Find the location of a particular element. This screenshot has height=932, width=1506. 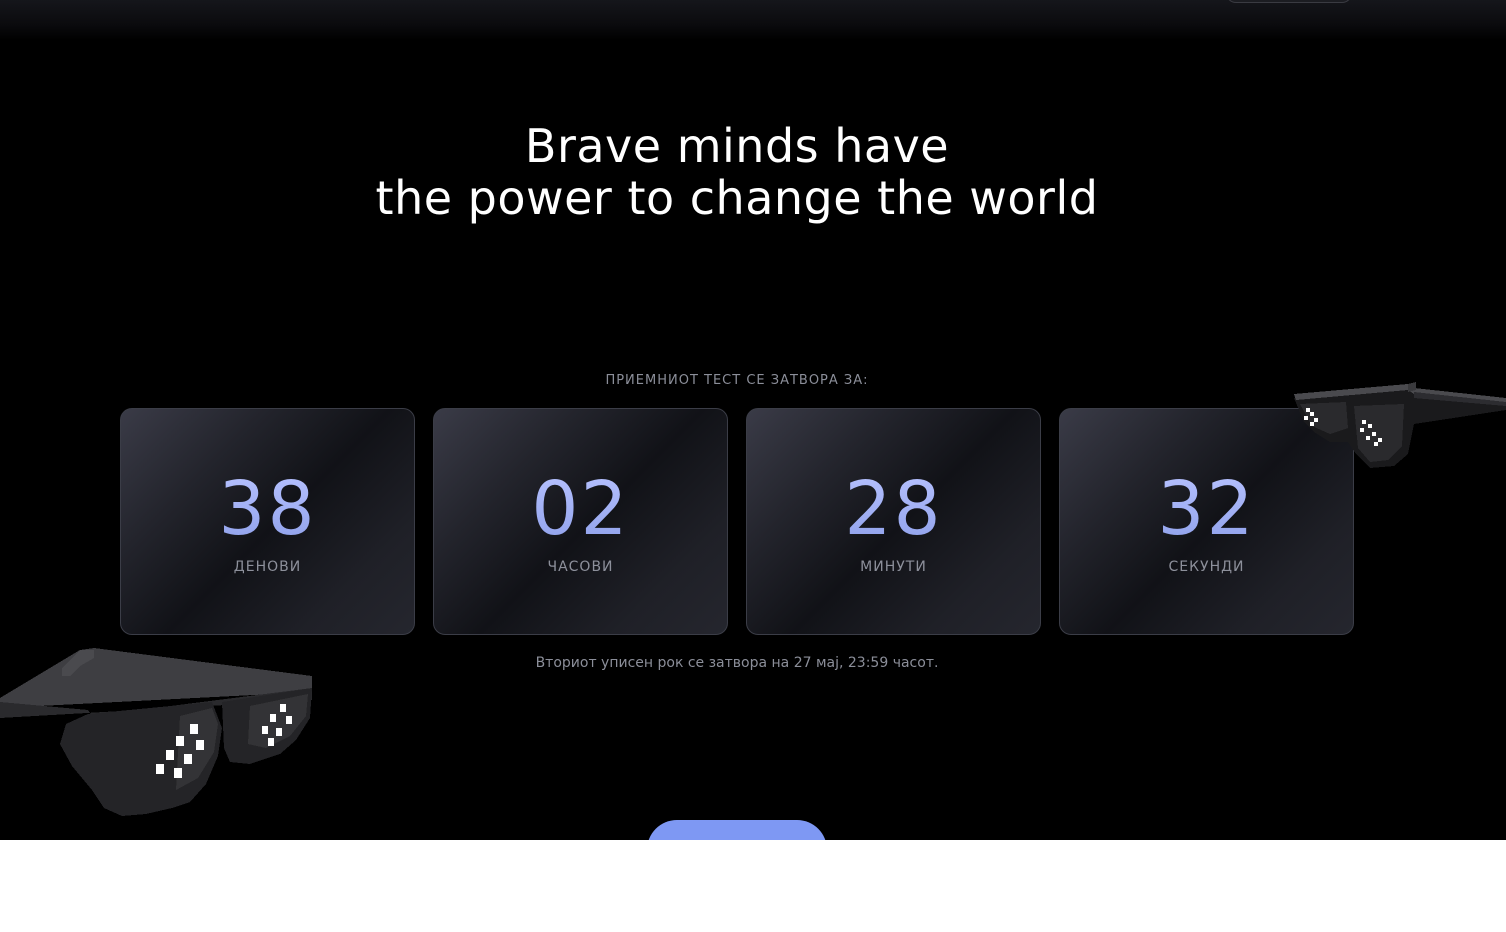

countdown-unit: СЕКУНДИ is located at coordinates (1206, 567).